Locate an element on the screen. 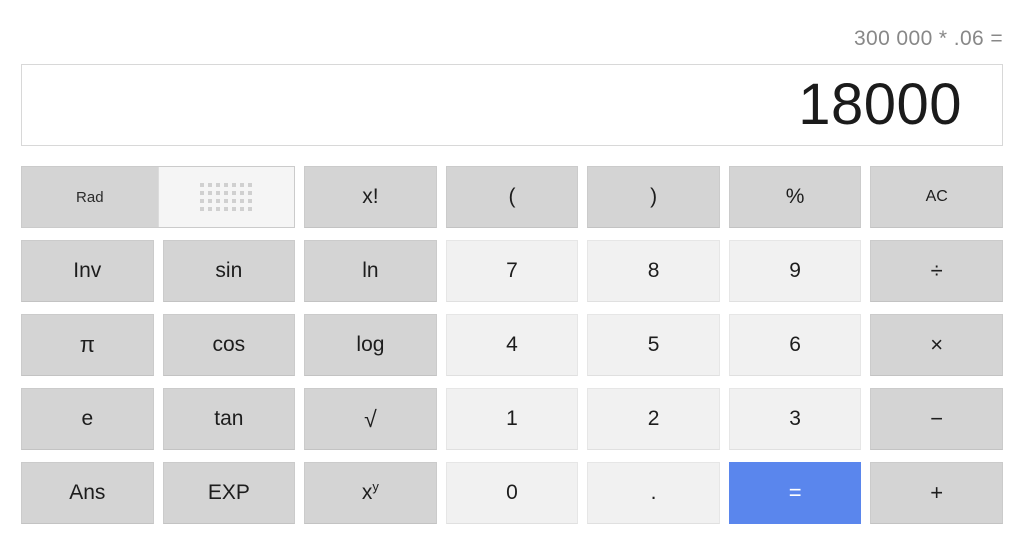 This screenshot has width=1024, height=543. dot-grid-icon is located at coordinates (226, 197).